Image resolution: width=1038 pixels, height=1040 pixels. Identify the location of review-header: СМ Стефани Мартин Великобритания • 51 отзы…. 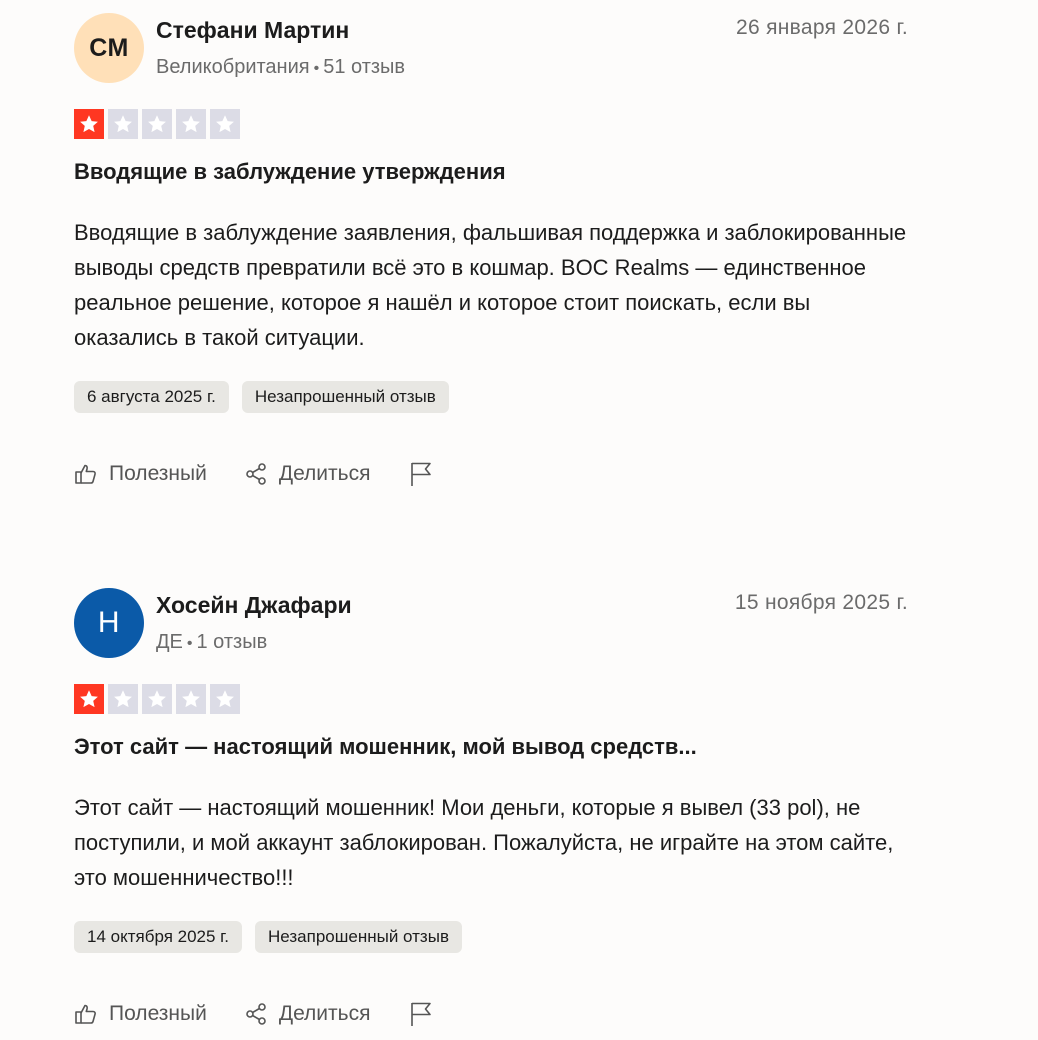
(491, 48).